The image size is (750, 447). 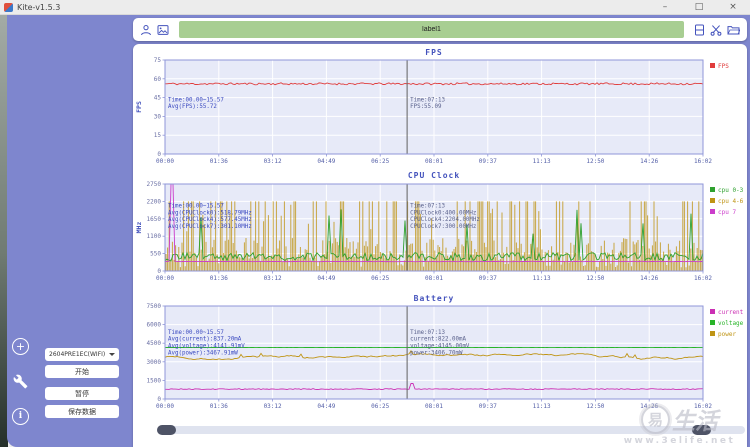 I want to click on svg-text: 7500, so click(x=153, y=306).